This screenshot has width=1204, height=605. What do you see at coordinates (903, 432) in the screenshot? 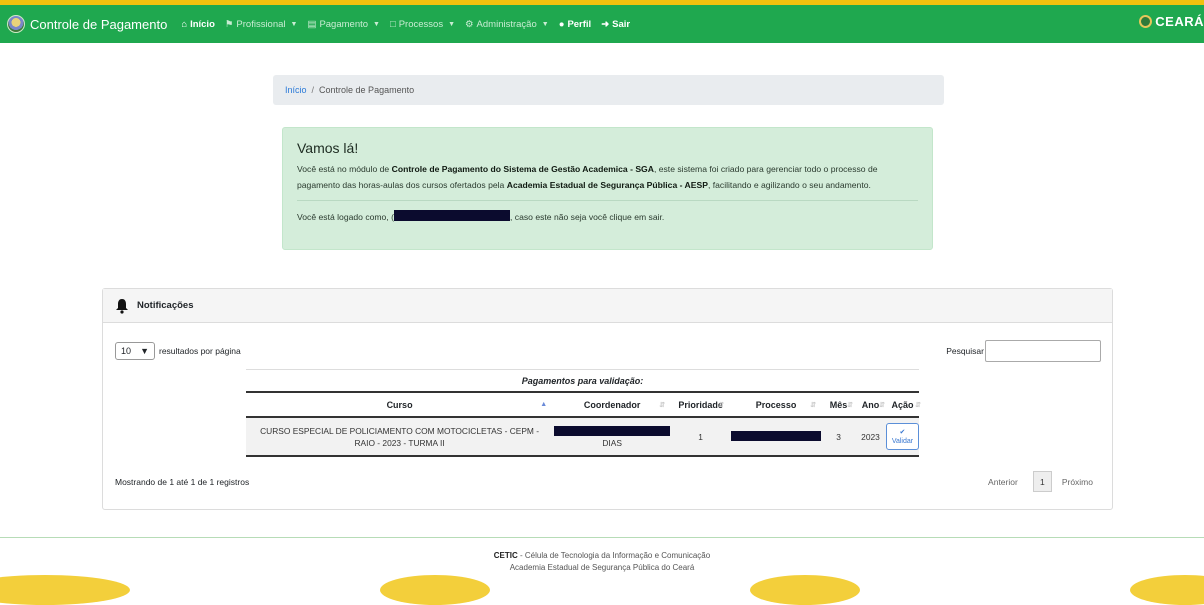
I see `check-icon: ✔` at bounding box center [903, 432].